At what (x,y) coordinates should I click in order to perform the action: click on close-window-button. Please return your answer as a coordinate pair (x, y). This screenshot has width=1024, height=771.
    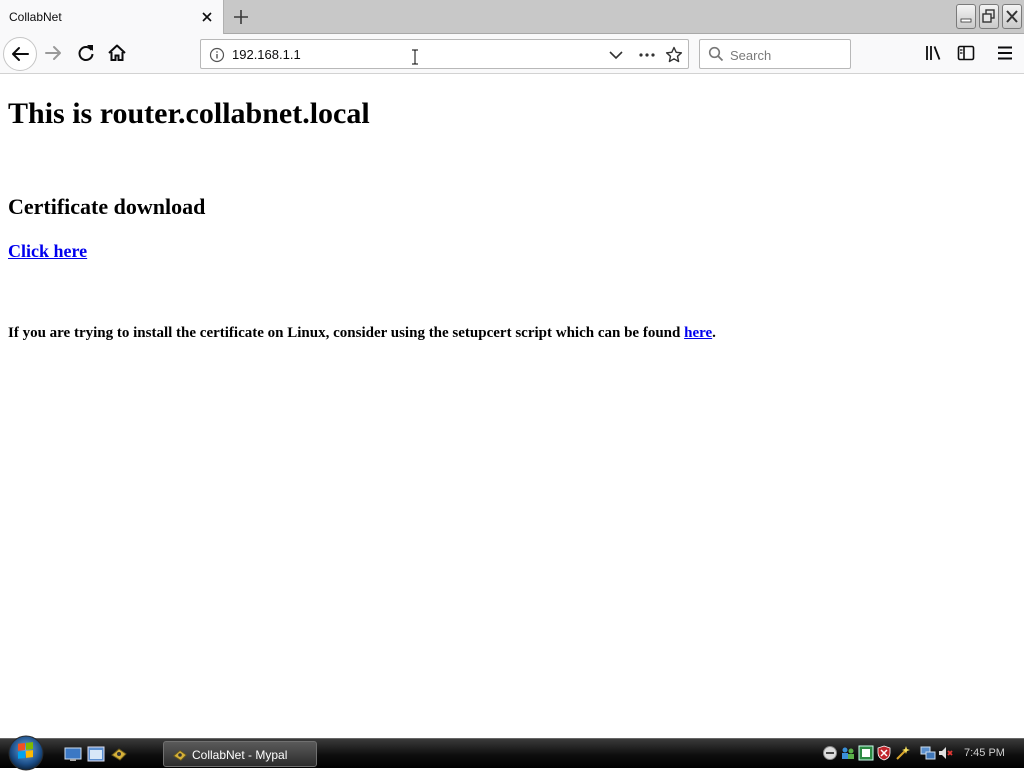
    Looking at the image, I should click on (1012, 16).